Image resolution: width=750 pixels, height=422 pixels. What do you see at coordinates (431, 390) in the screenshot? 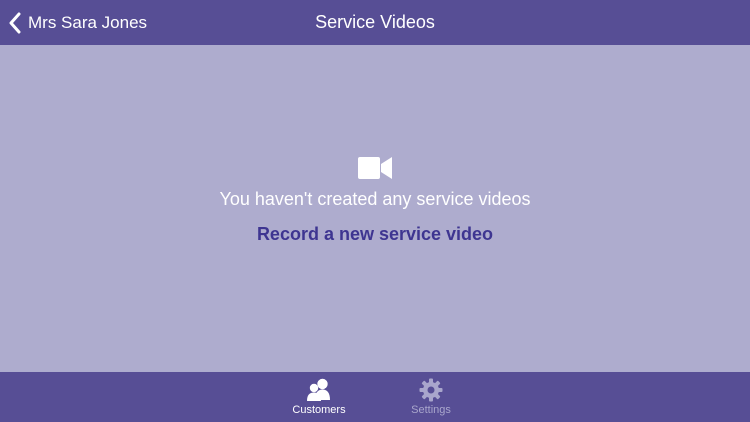
I see `gear-icon` at bounding box center [431, 390].